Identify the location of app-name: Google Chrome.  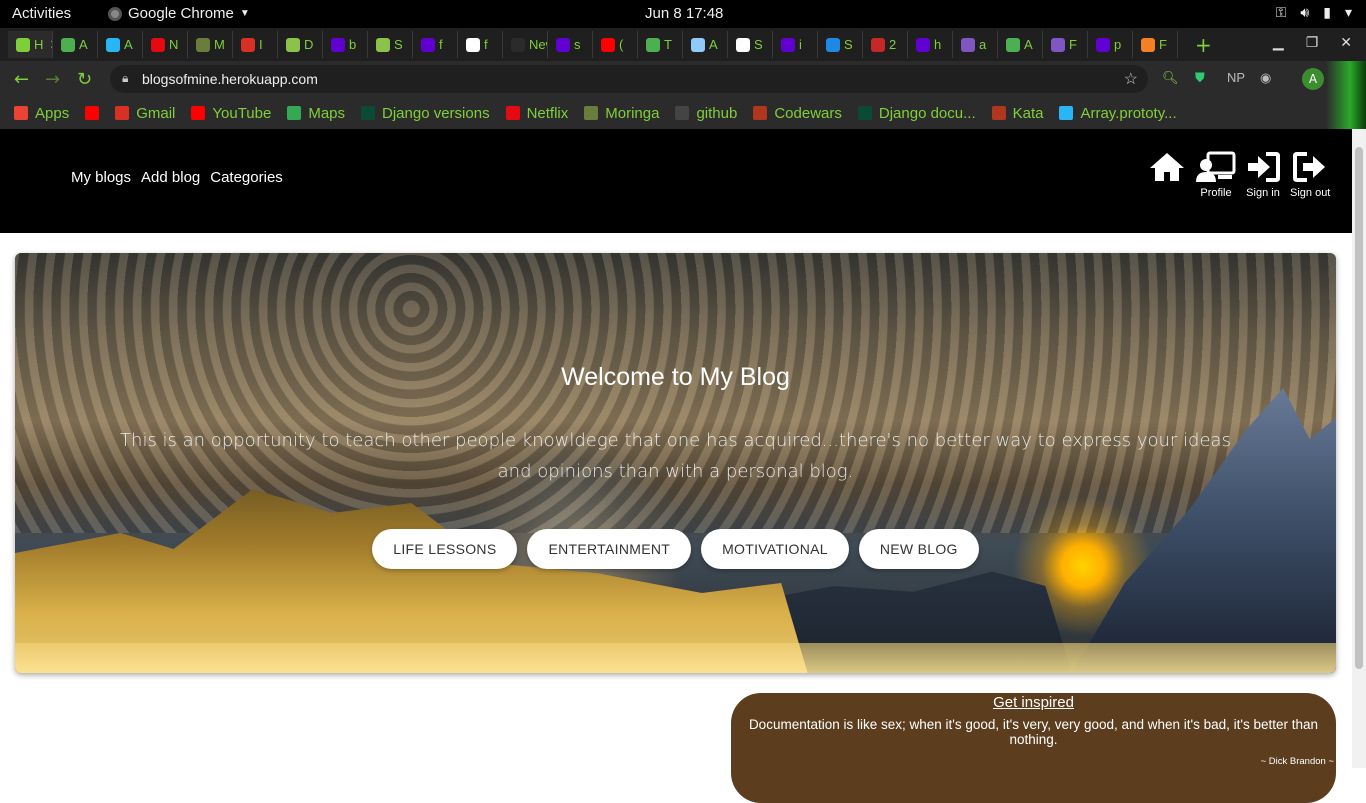
(181, 13).